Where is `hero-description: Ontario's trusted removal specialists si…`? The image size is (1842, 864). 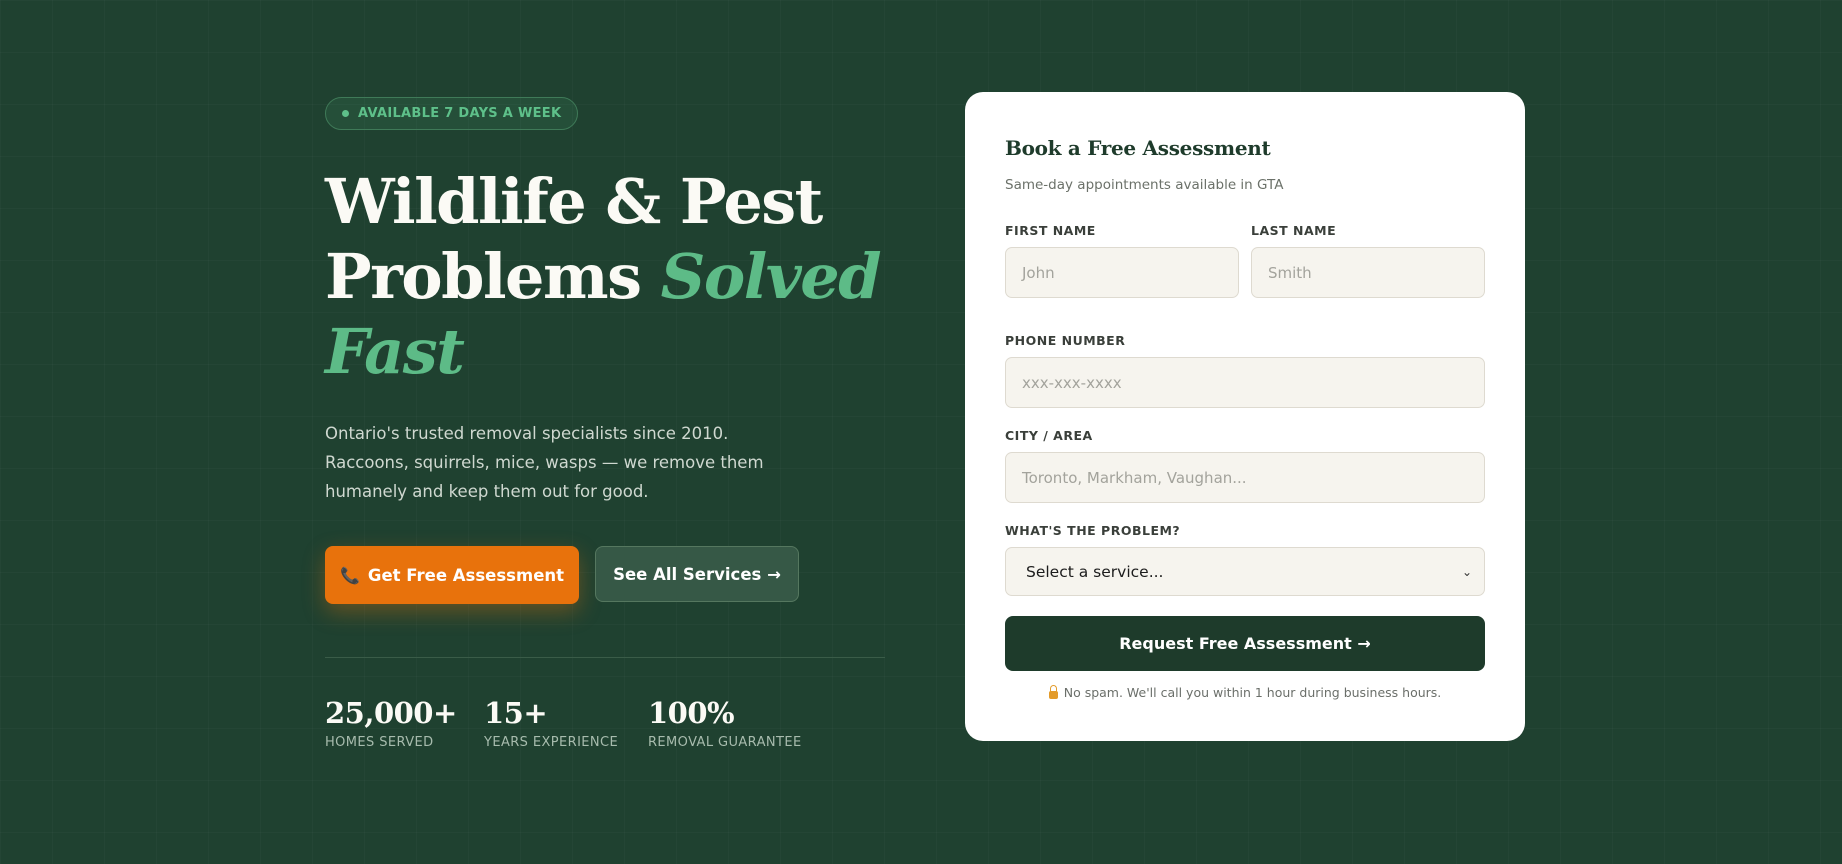 hero-description: Ontario's trusted removal specialists si… is located at coordinates (544, 462).